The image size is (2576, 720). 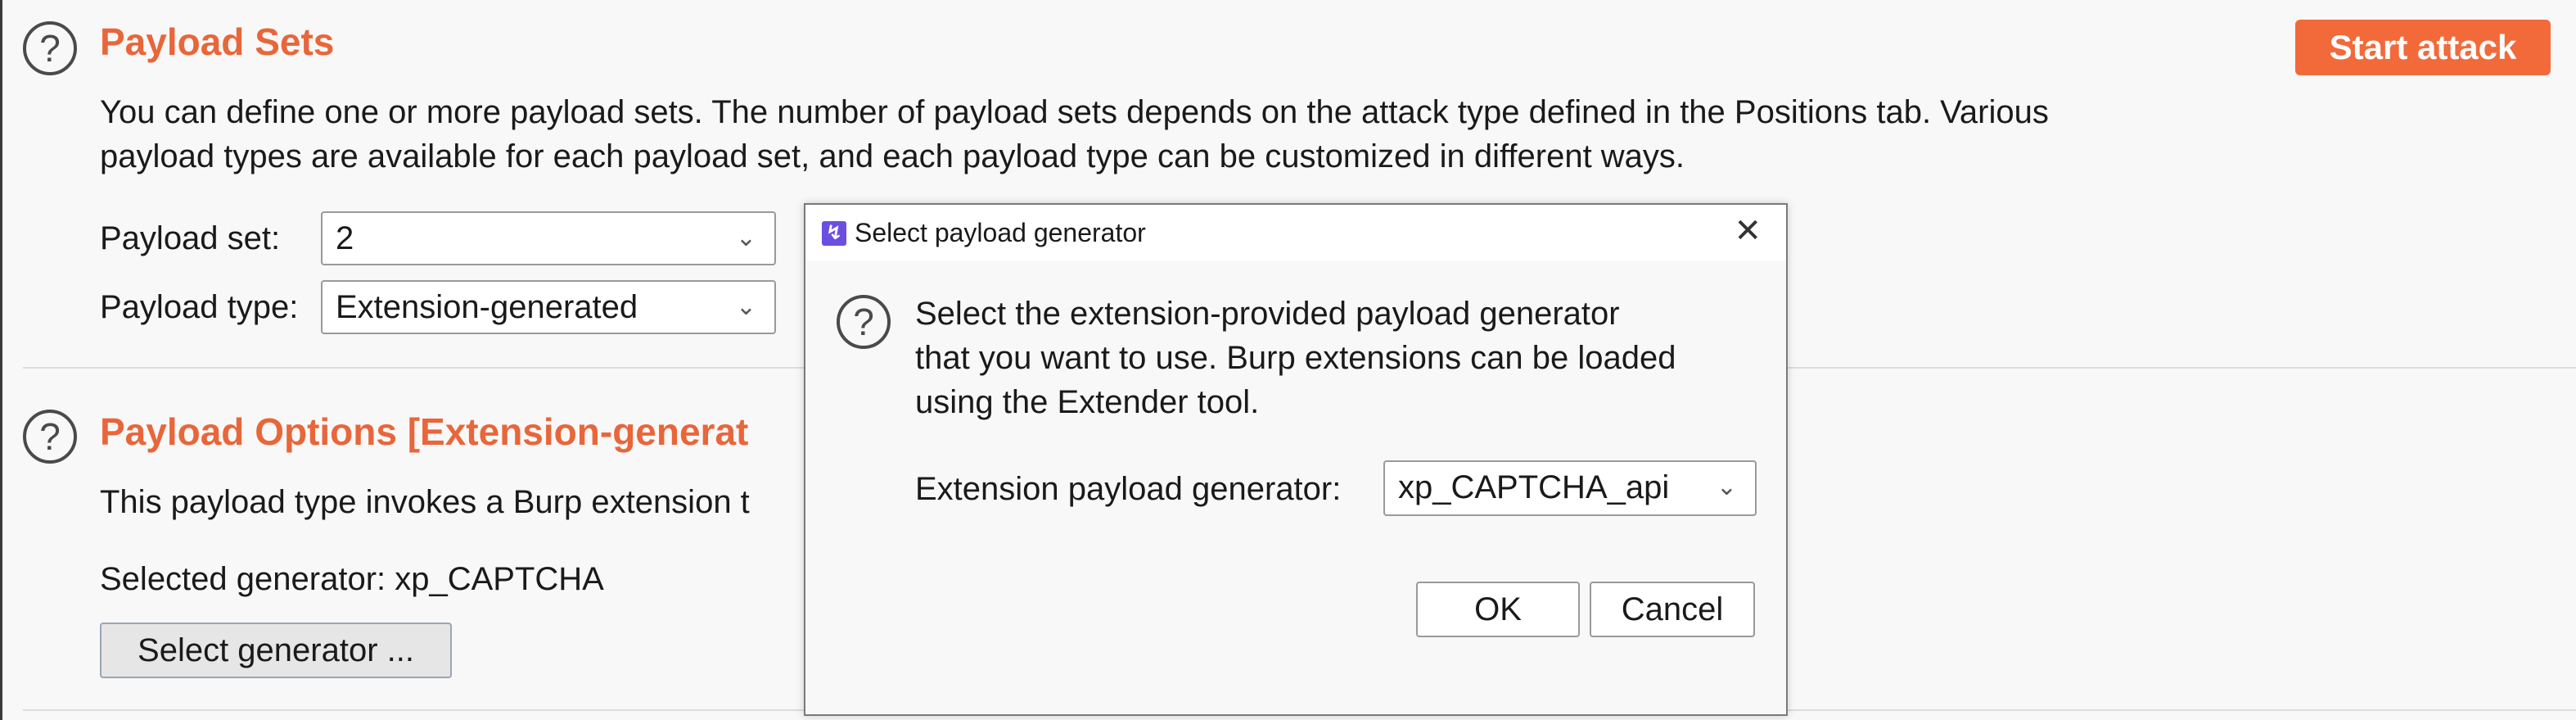 I want to click on selected-generator-label: Selected generator: xp_CAPTCHA, so click(x=352, y=579).